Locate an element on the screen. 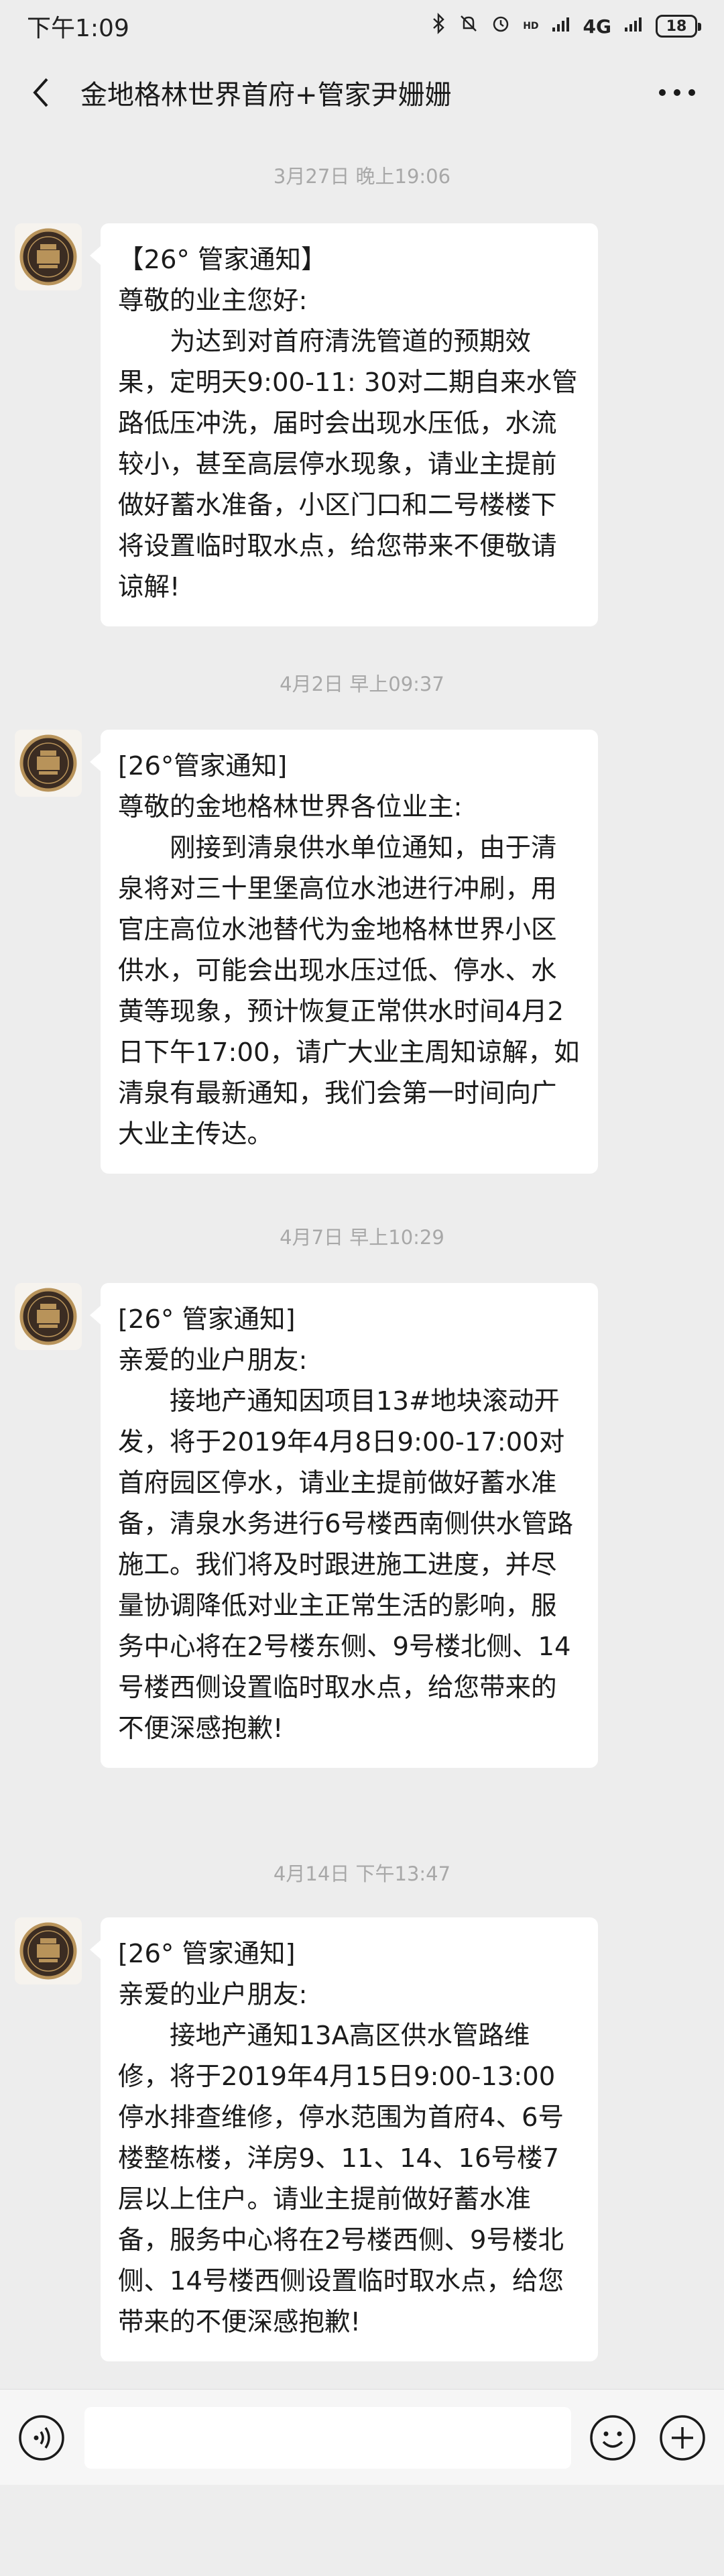 Image resolution: width=724 pixels, height=2576 pixels. bluetooth-icon is located at coordinates (439, 26).